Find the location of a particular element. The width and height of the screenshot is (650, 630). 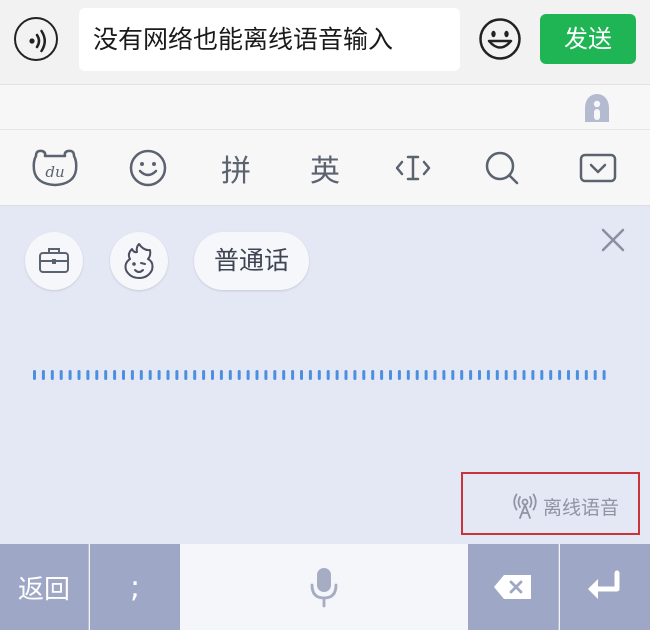

back-key: 返回 is located at coordinates (44, 587).